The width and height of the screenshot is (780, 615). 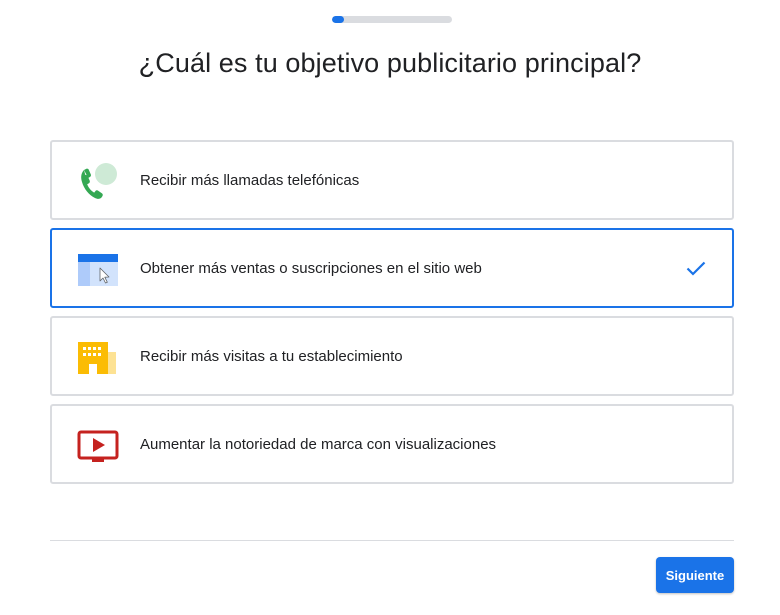 What do you see at coordinates (695, 575) in the screenshot?
I see `next-button: Siguiente` at bounding box center [695, 575].